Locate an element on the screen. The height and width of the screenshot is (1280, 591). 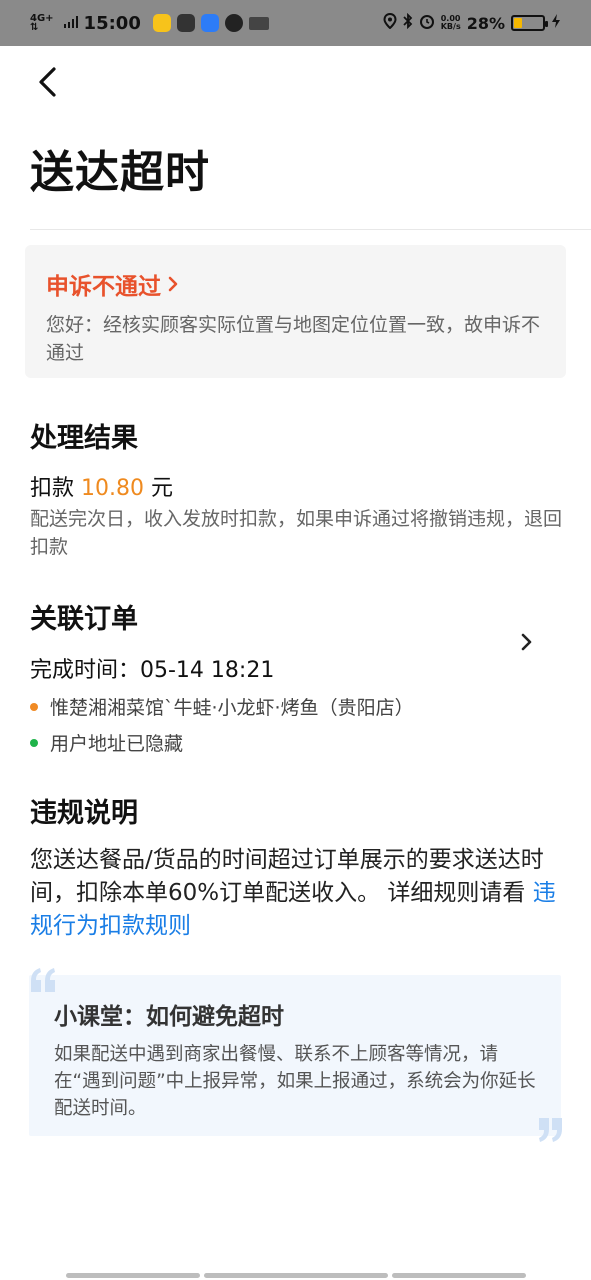
battery-percent: 28% is located at coordinates (485, 23).